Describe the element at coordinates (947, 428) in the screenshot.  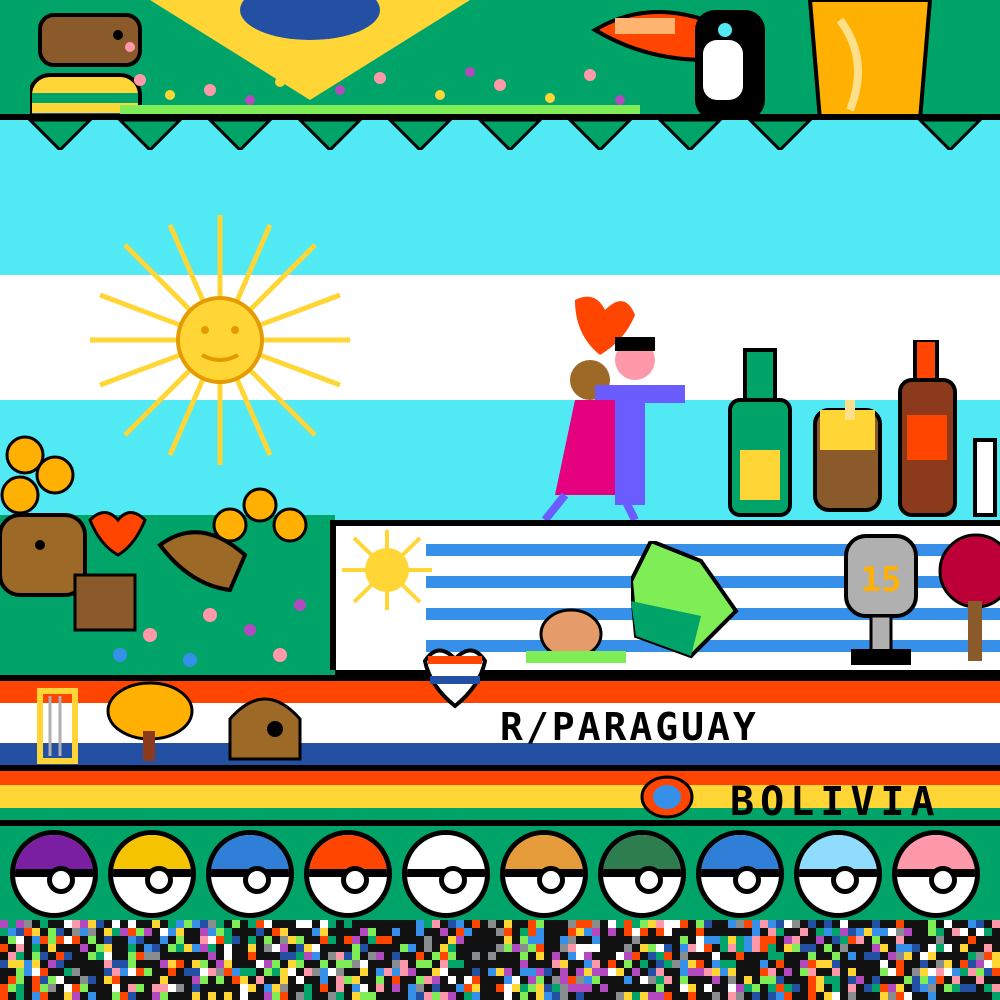
I see `fernet-bottle-icon` at that location.